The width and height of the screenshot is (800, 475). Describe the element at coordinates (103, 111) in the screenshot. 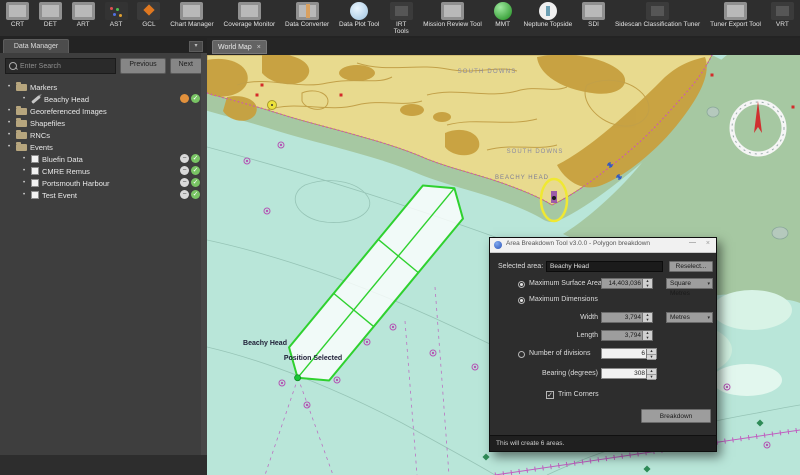

I see `tree-item-georeferenced-images: • Georeferenced Images` at that location.